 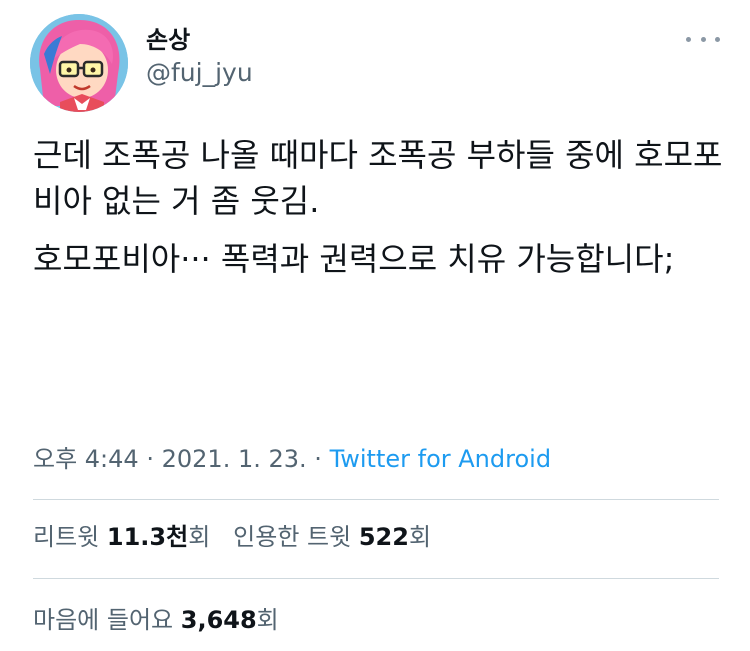 I want to click on display-name: 손상, so click(x=168, y=40).